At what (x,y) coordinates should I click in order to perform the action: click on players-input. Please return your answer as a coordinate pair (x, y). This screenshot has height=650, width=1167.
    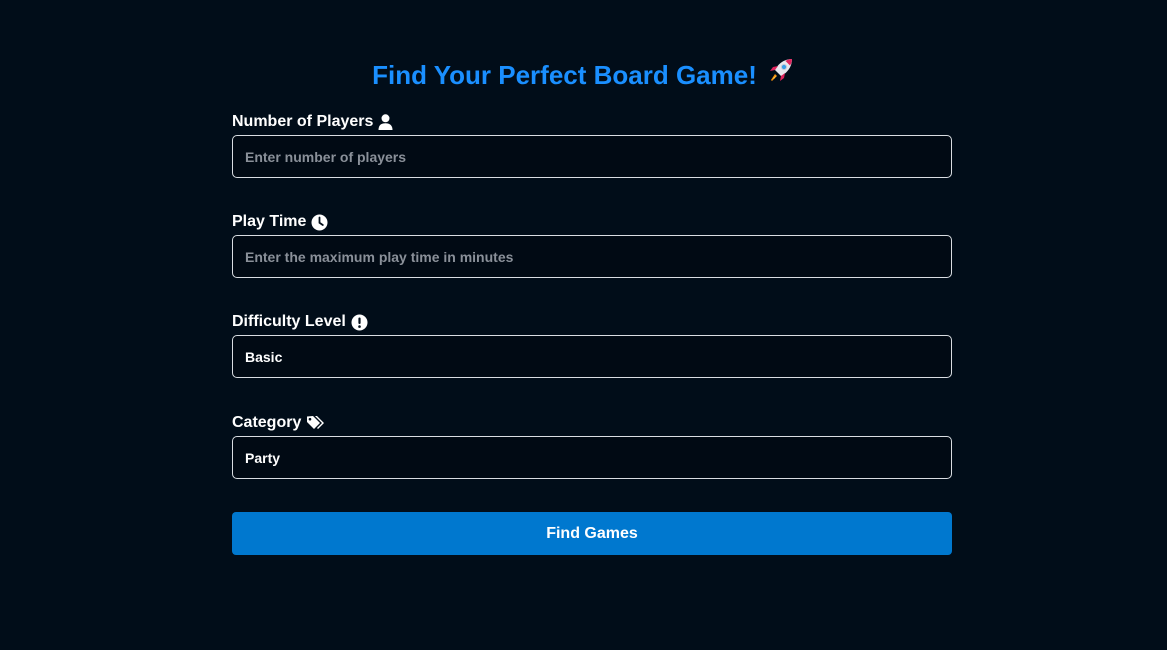
    Looking at the image, I should click on (592, 156).